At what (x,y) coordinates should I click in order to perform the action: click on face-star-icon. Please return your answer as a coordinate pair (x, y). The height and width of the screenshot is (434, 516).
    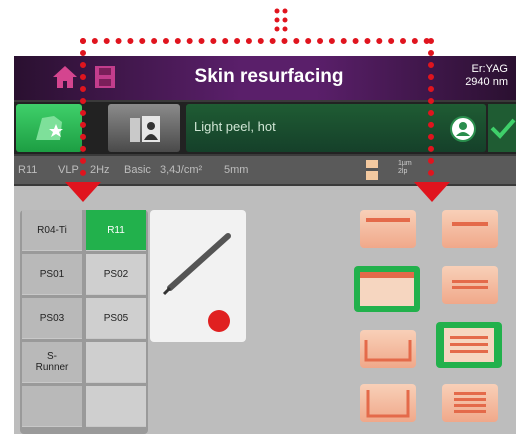
    Looking at the image, I should click on (49, 128).